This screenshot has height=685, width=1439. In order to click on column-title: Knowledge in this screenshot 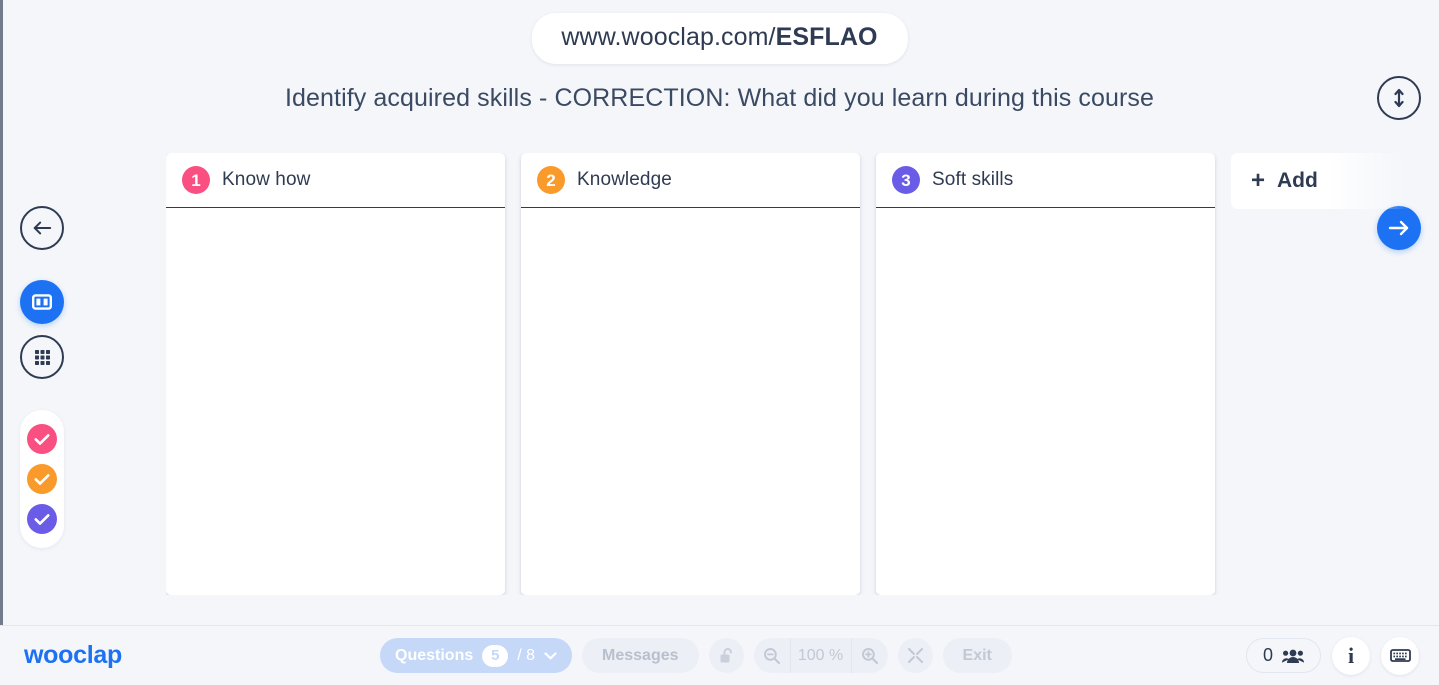, I will do `click(624, 179)`.